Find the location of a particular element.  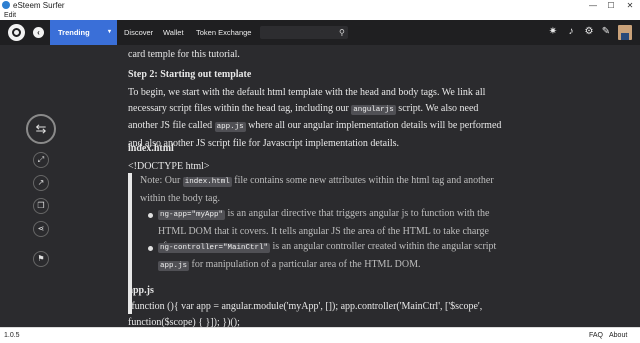

status-bar: 1.0.5 FAQ About is located at coordinates (320, 335).